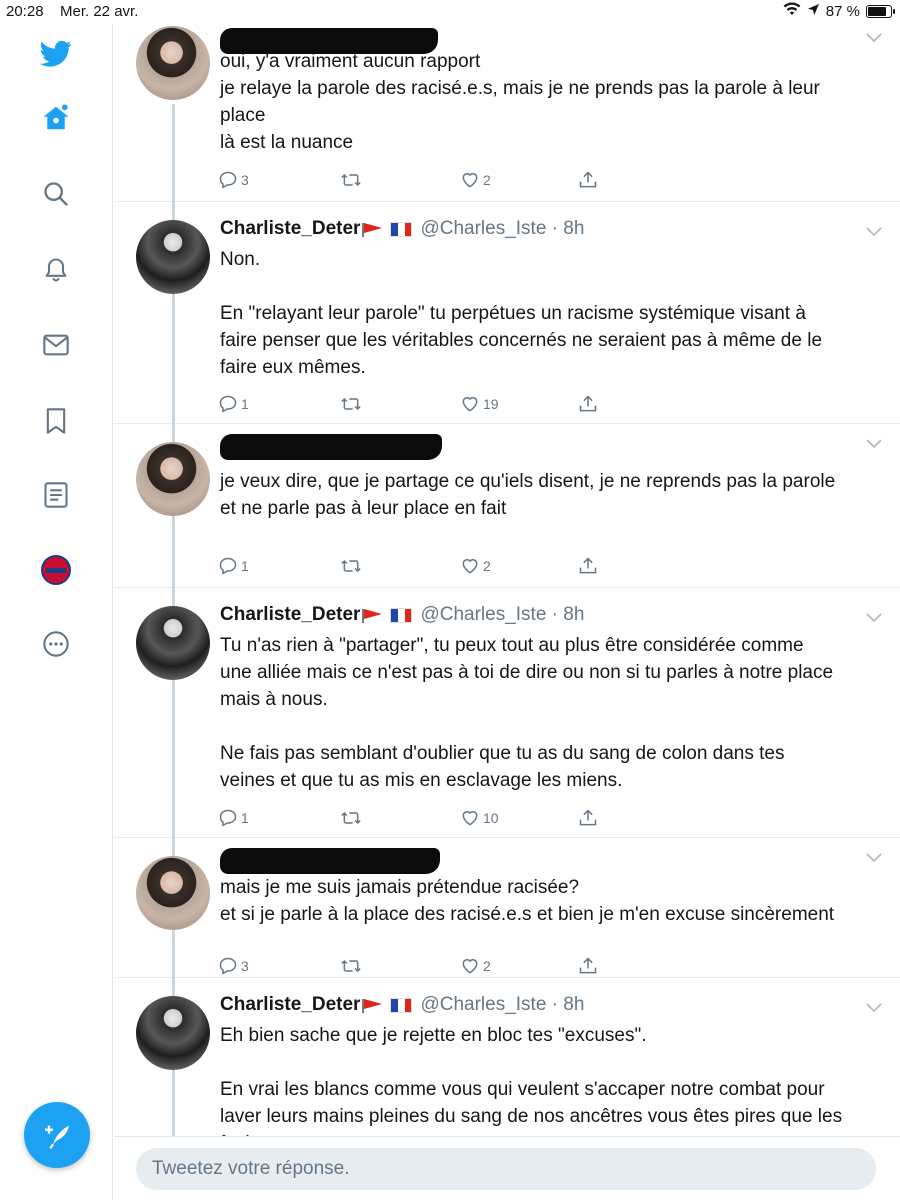 This screenshot has width=900, height=1200. What do you see at coordinates (56, 644) in the screenshot?
I see `more-menu-icon` at bounding box center [56, 644].